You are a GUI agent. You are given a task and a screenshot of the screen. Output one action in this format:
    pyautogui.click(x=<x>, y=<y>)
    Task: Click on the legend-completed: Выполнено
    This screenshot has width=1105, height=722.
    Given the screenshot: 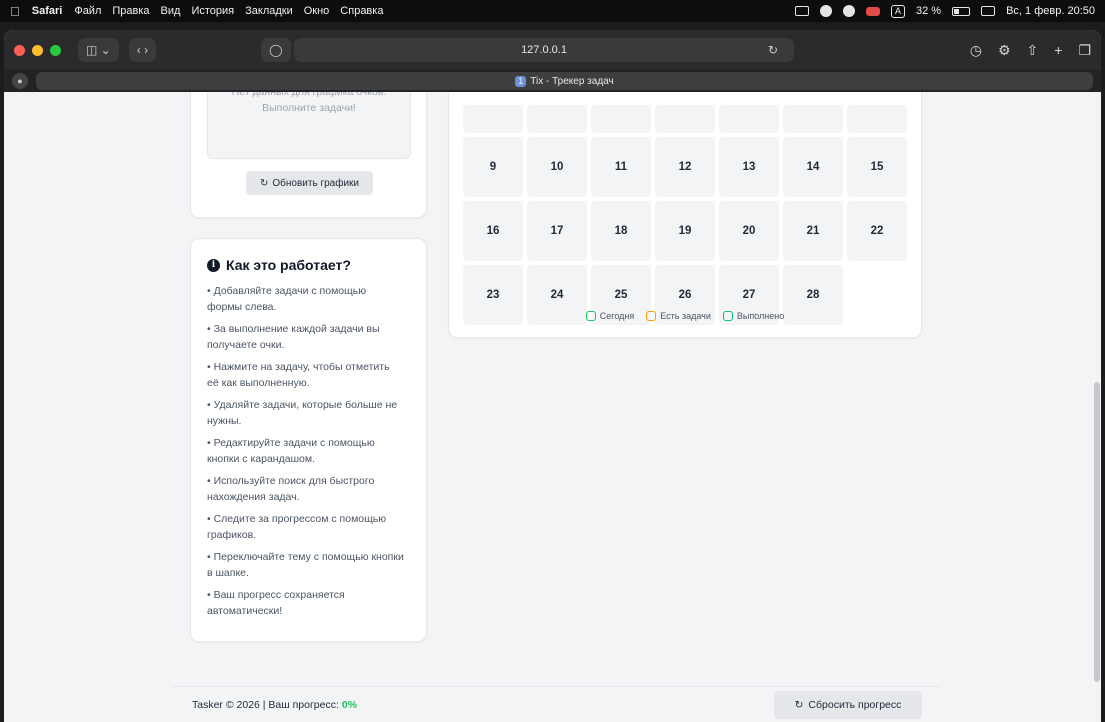 What is the action you would take?
    pyautogui.click(x=753, y=316)
    